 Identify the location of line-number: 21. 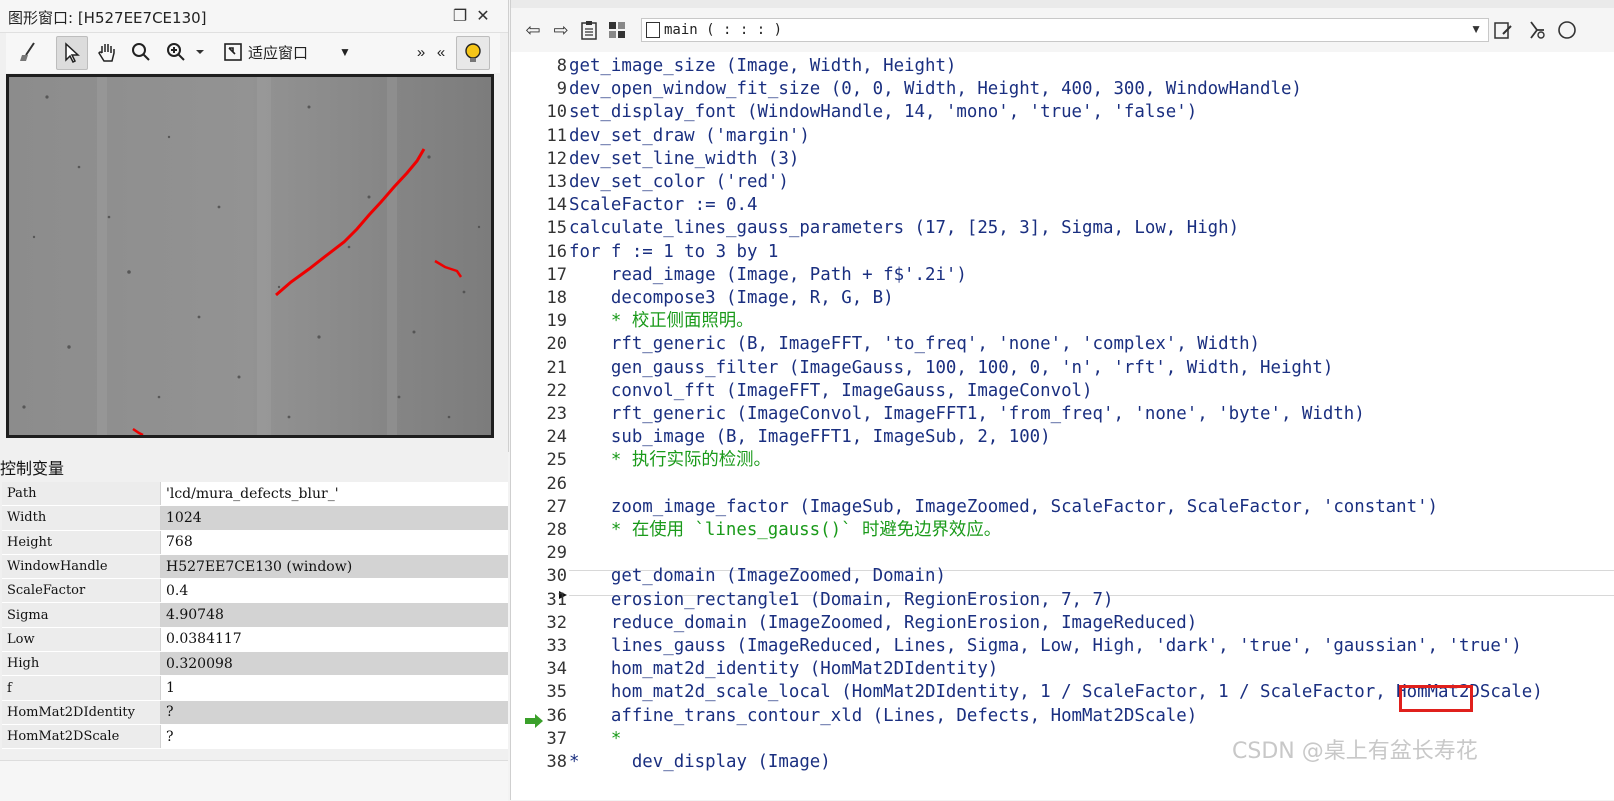
(556, 367).